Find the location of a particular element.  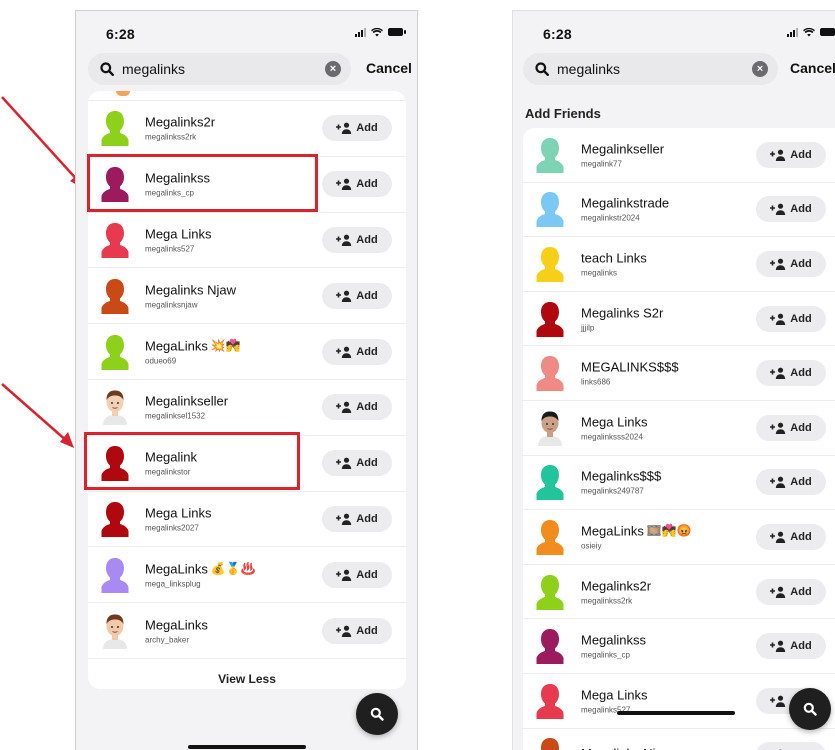

list-item: MegaLinks 💥💏 odueo69 Add is located at coordinates (247, 352).